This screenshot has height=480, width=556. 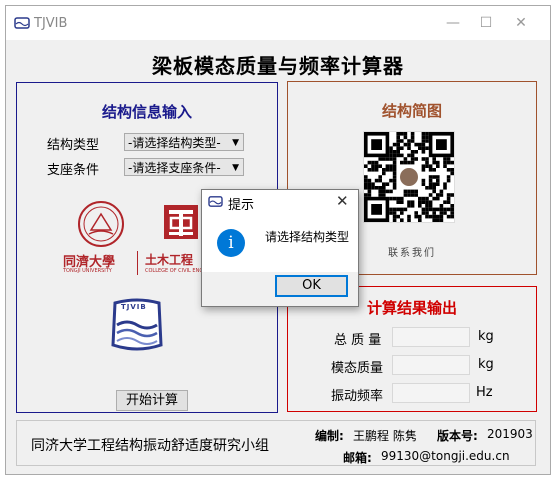 What do you see at coordinates (486, 336) in the screenshot?
I see `total-mass-unit: kg` at bounding box center [486, 336].